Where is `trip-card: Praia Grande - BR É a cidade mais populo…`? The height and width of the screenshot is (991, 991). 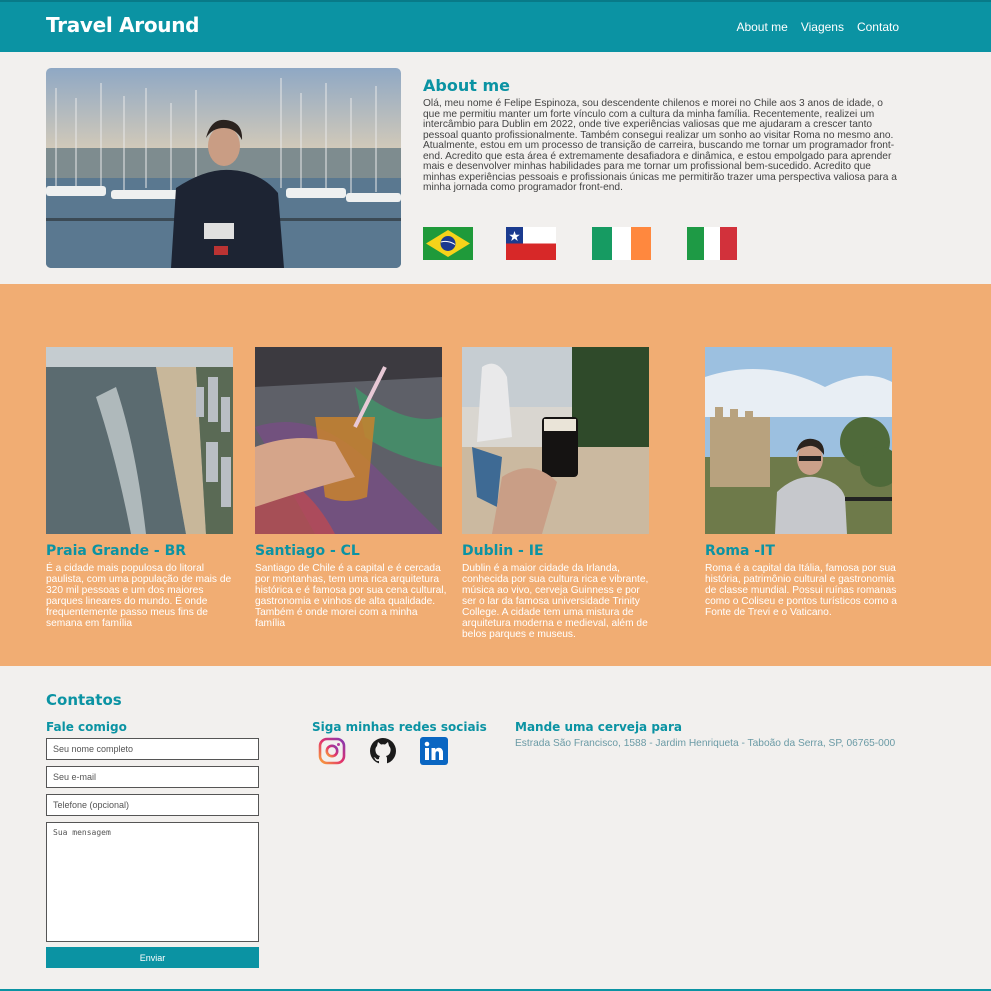
trip-card: Praia Grande - BR É a cidade mais populo… is located at coordinates (139, 488).